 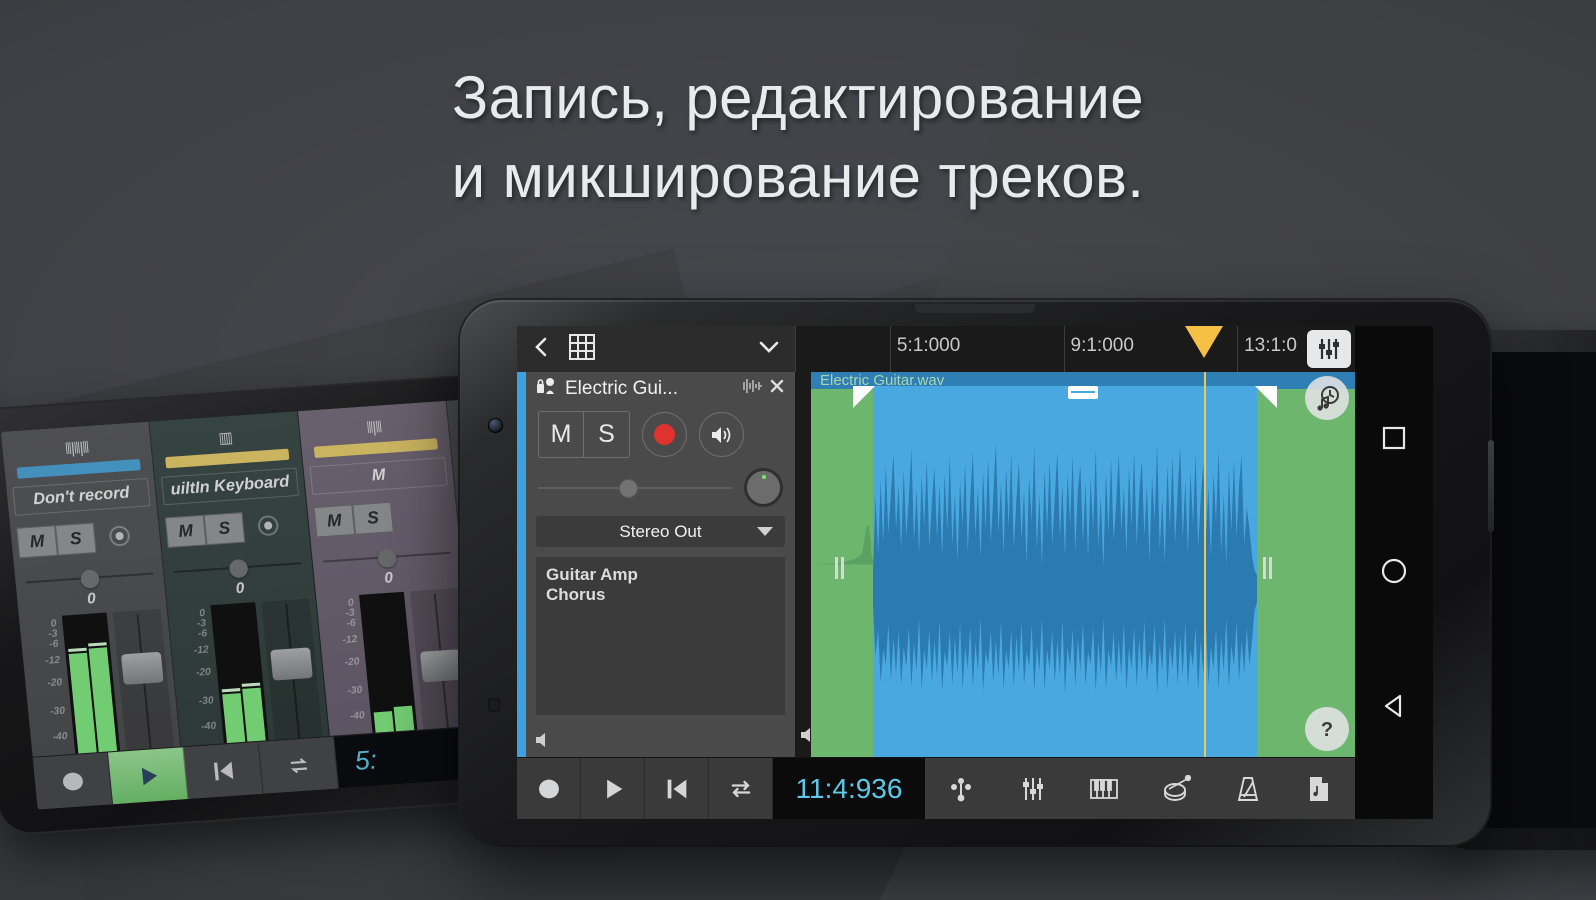 I want to click on transport-bar: 11:4:936, so click(x=936, y=788).